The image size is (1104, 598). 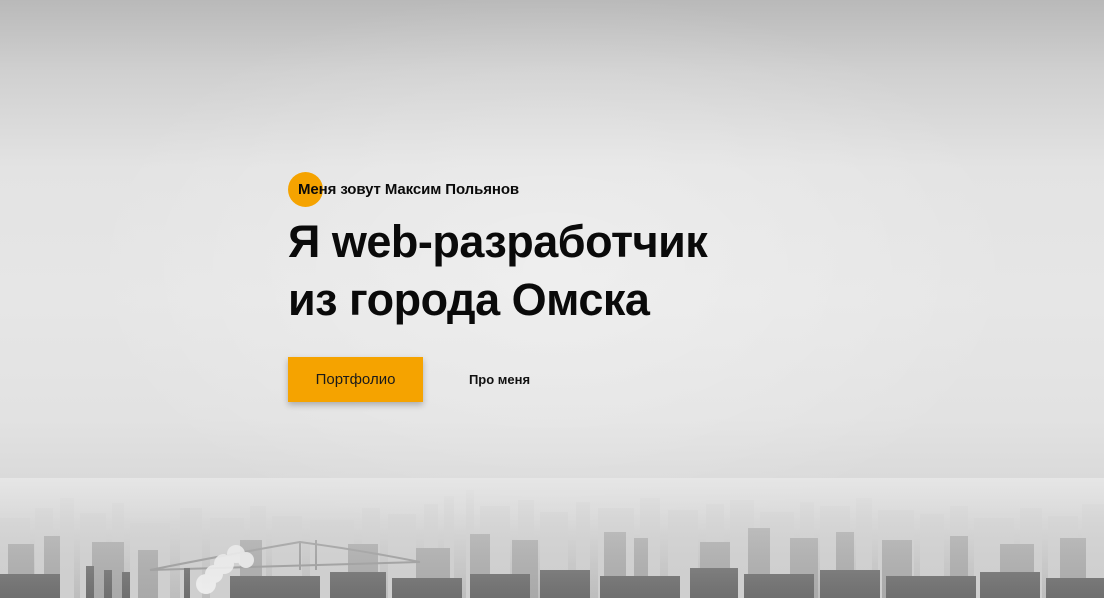 What do you see at coordinates (499, 379) in the screenshot?
I see `about-me-button: Про меня` at bounding box center [499, 379].